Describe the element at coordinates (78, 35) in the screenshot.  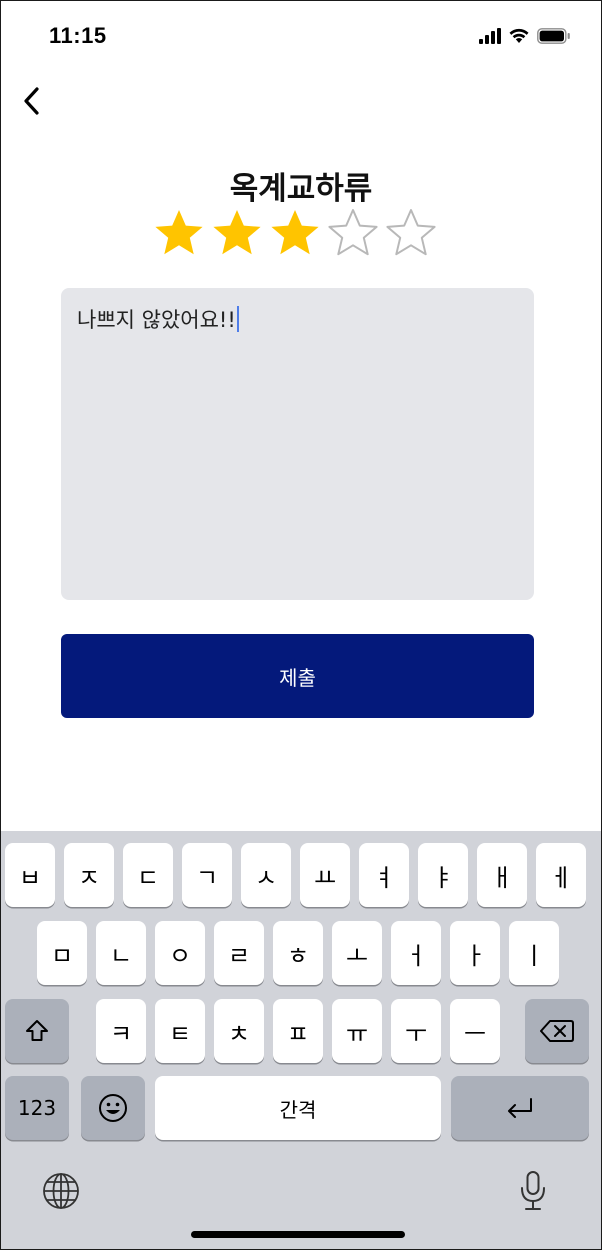
I see `status-time: 11:15` at that location.